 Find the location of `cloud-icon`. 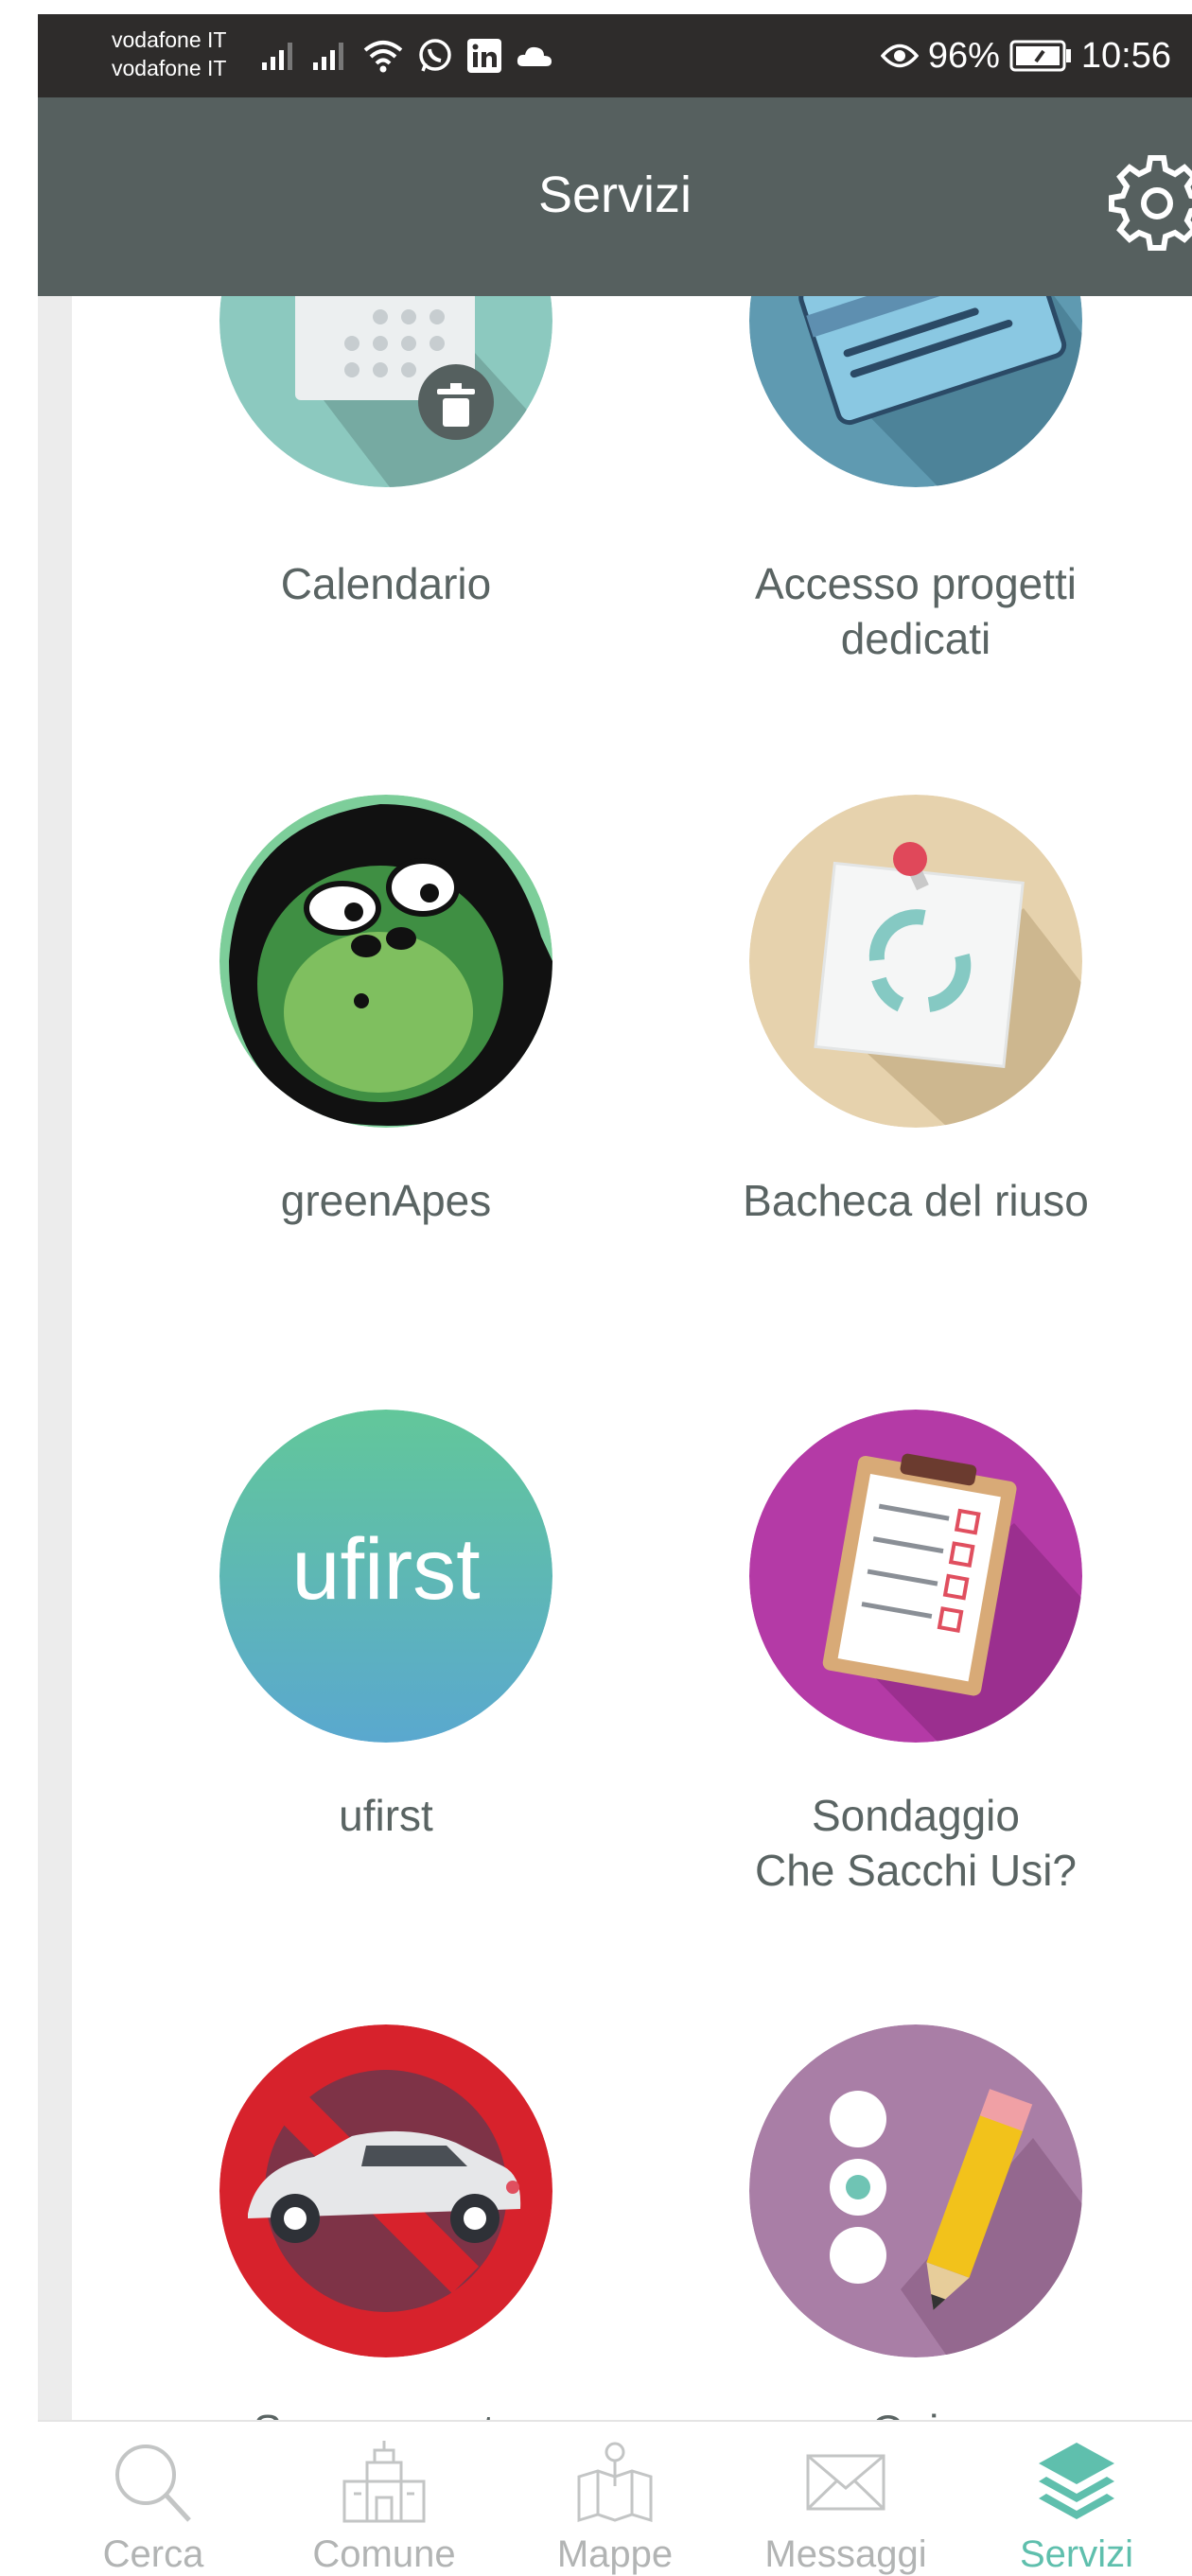

cloud-icon is located at coordinates (534, 56).